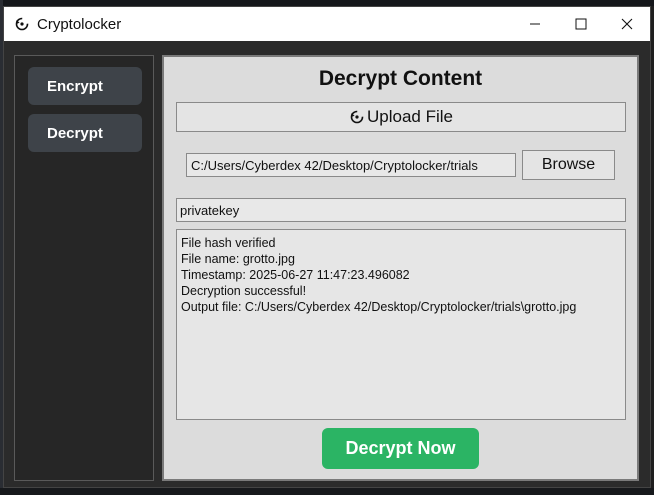 The image size is (654, 495). I want to click on title-bar: Cryptolocker, so click(327, 24).